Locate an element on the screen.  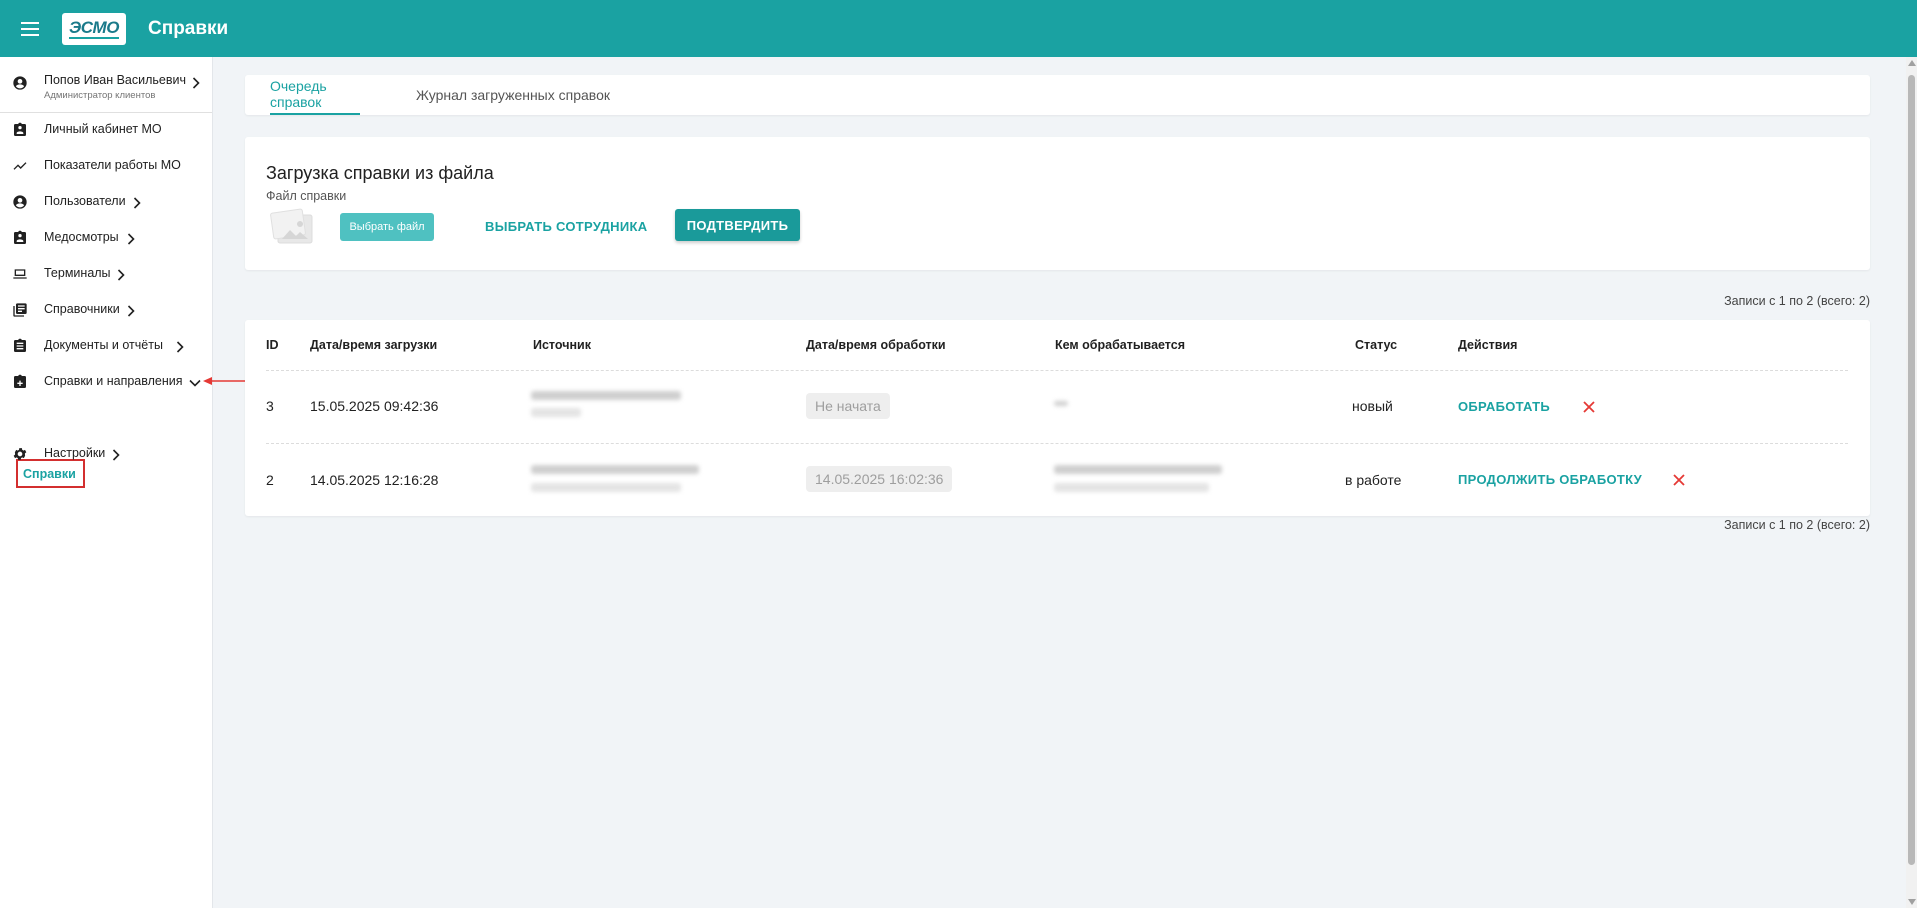
sidebar-item-dictionaries: Справочники is located at coordinates (106, 309).